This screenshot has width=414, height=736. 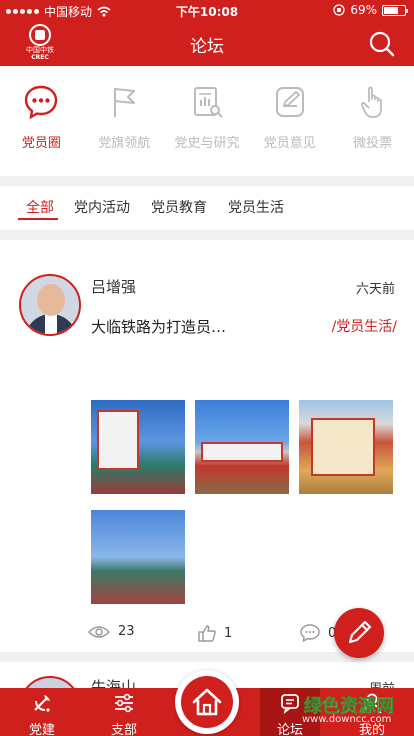 What do you see at coordinates (207, 633) in the screenshot?
I see `thumbs-up-icon` at bounding box center [207, 633].